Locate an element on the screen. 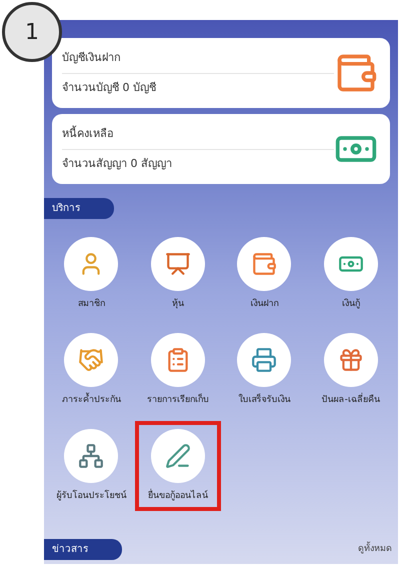  service-item: ยื่นขอกู้ออนไลน์ is located at coordinates (177, 466).